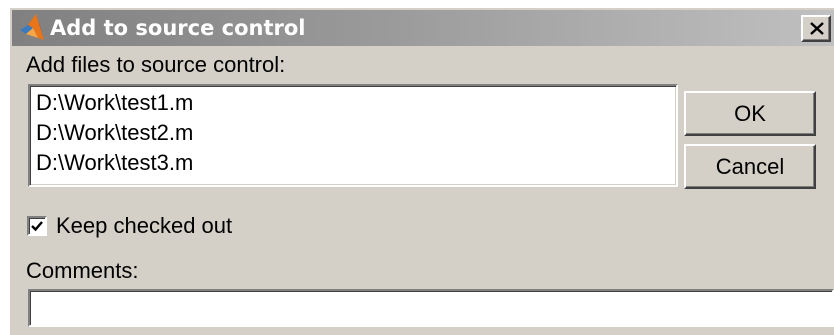 This screenshot has width=834, height=335. I want to click on checkmark-icon, so click(37, 226).